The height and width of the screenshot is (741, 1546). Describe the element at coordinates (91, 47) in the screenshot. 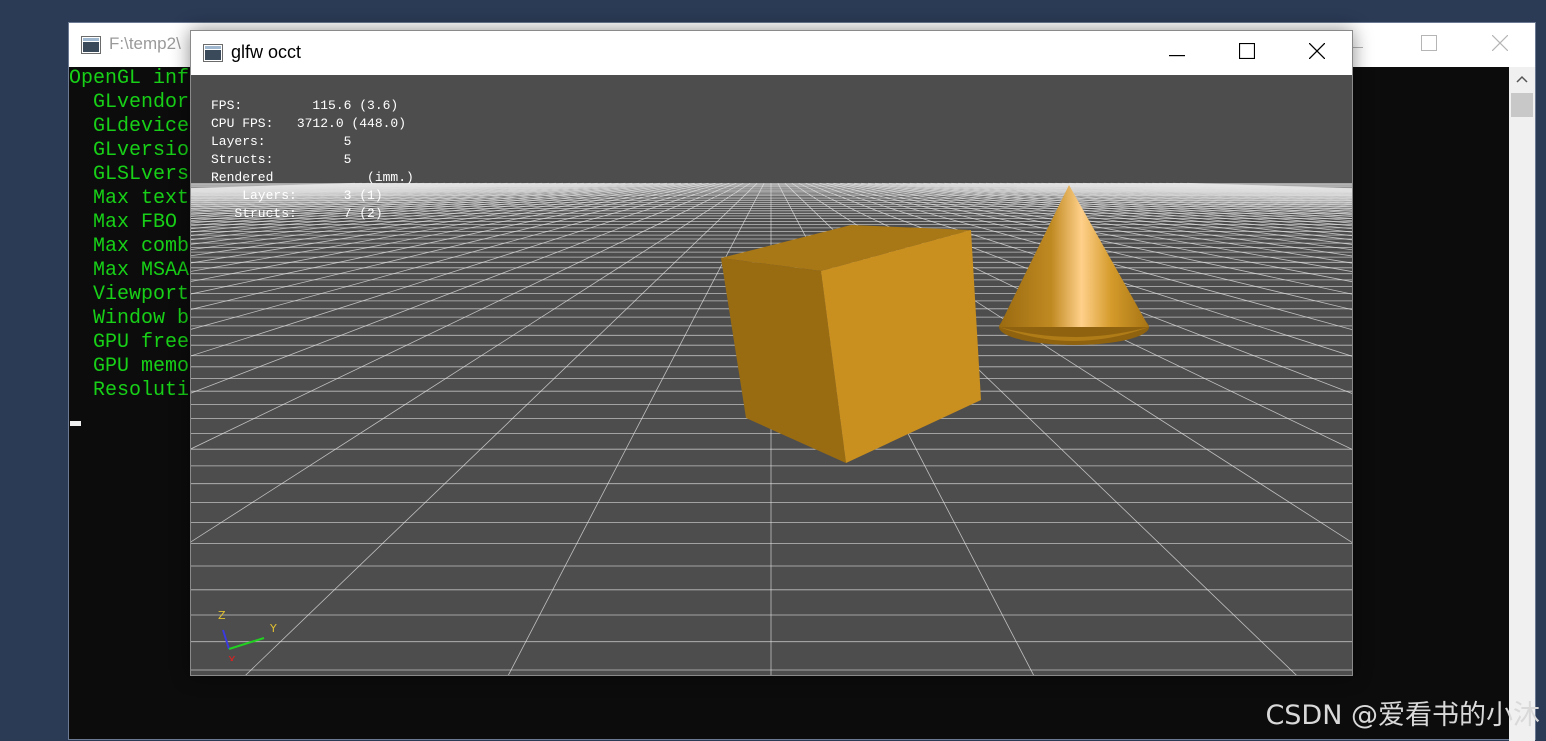

I see `console-app-icon` at that location.